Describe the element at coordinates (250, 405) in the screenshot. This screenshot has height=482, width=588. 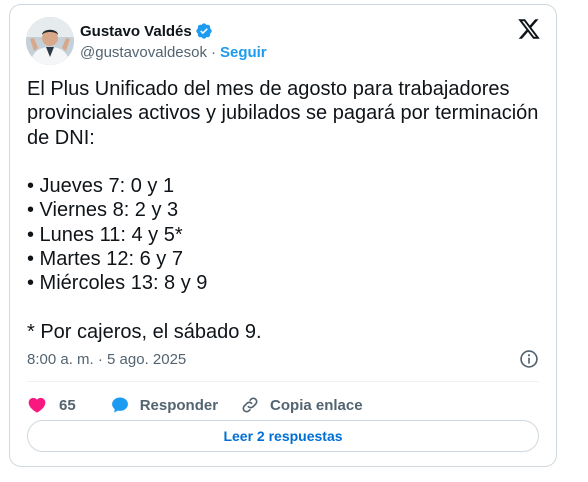
I see `link-icon` at that location.